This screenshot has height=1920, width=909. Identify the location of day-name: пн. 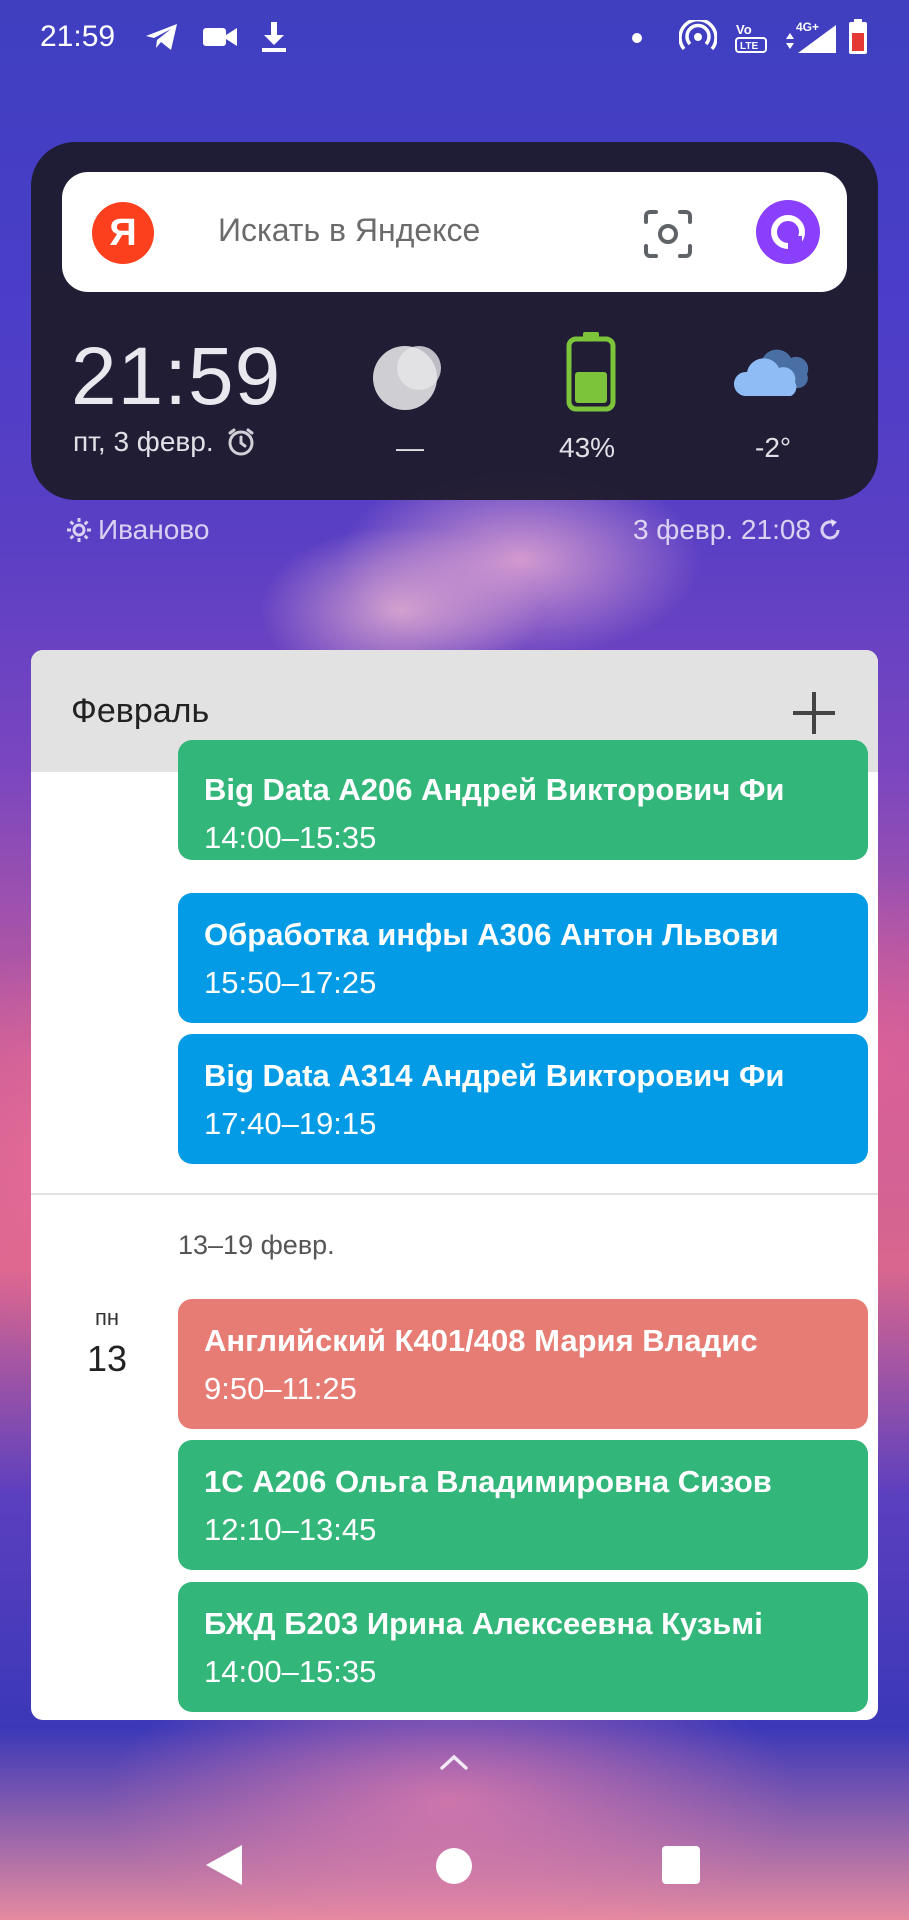
(107, 1317).